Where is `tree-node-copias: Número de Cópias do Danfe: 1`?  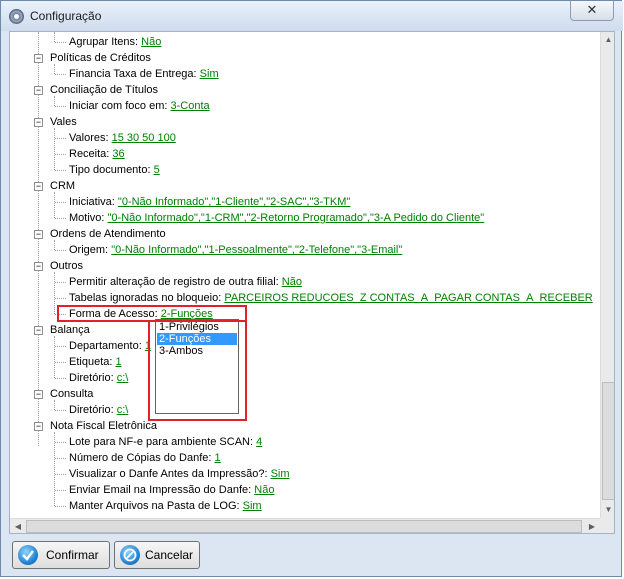
tree-node-copias: Número de Cópias do Danfe: 1 is located at coordinates (145, 458).